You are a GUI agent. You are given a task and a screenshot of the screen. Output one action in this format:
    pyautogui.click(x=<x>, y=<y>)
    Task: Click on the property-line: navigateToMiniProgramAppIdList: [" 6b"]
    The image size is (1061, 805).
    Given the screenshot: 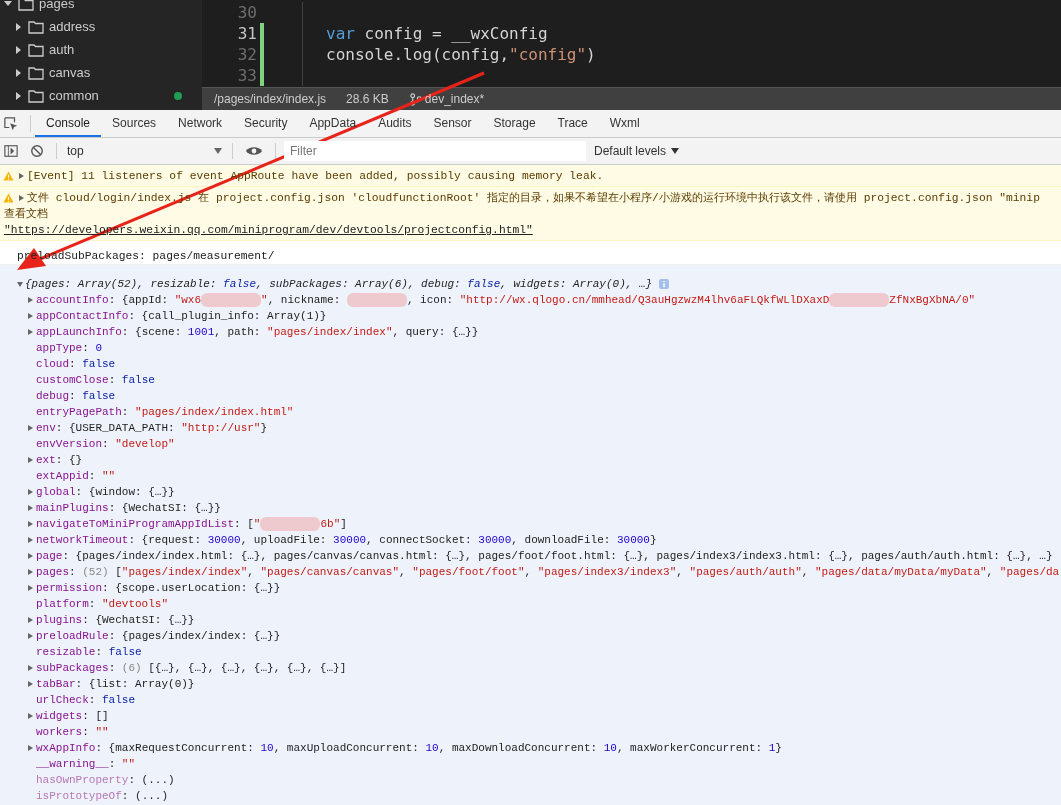 What is the action you would take?
    pyautogui.click(x=191, y=524)
    